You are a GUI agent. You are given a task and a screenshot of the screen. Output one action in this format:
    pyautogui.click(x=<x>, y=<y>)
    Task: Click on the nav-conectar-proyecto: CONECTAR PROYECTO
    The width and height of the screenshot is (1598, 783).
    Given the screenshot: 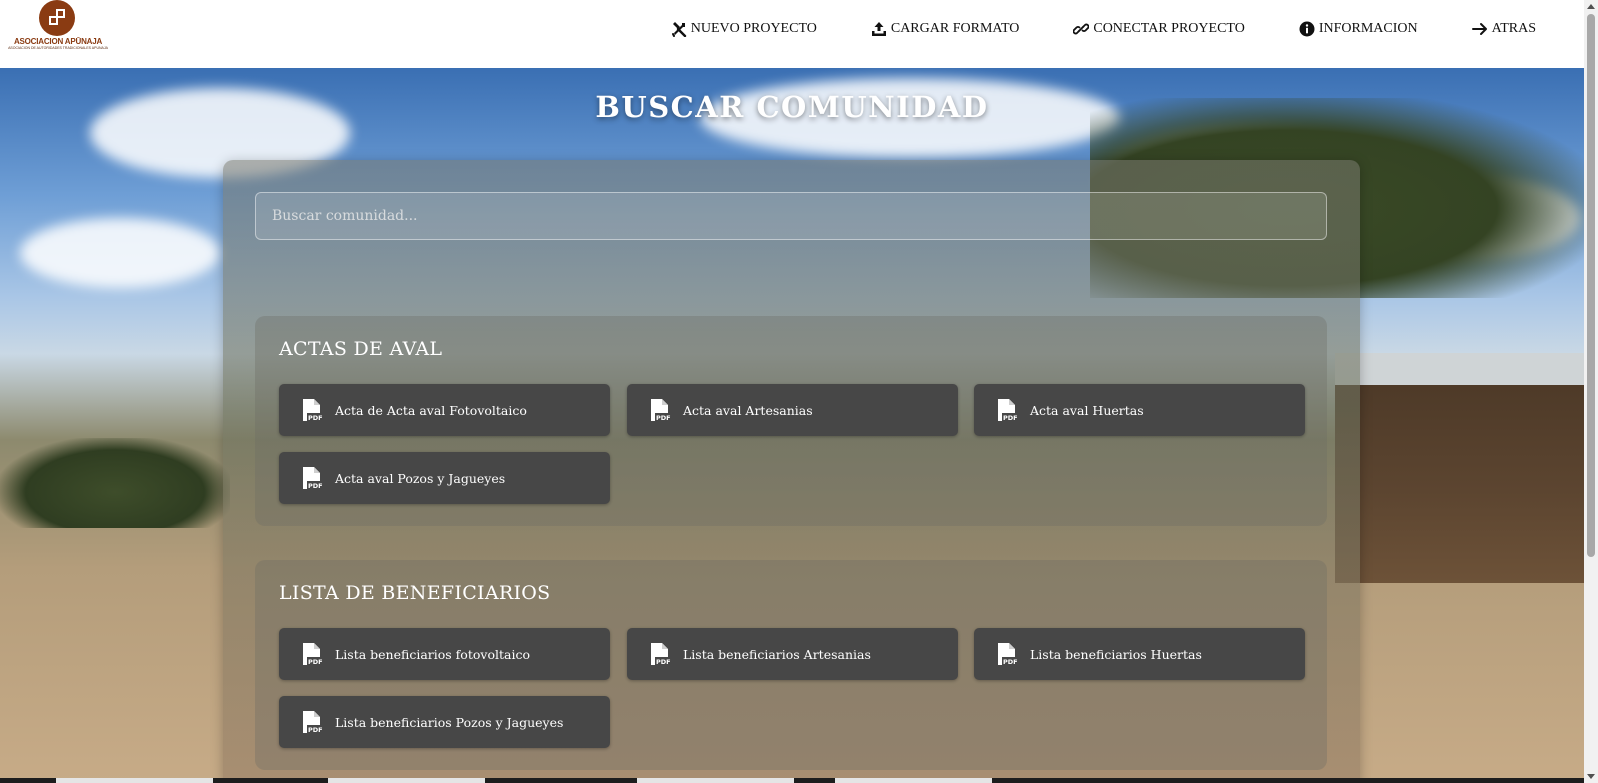 What is the action you would take?
    pyautogui.click(x=1159, y=29)
    